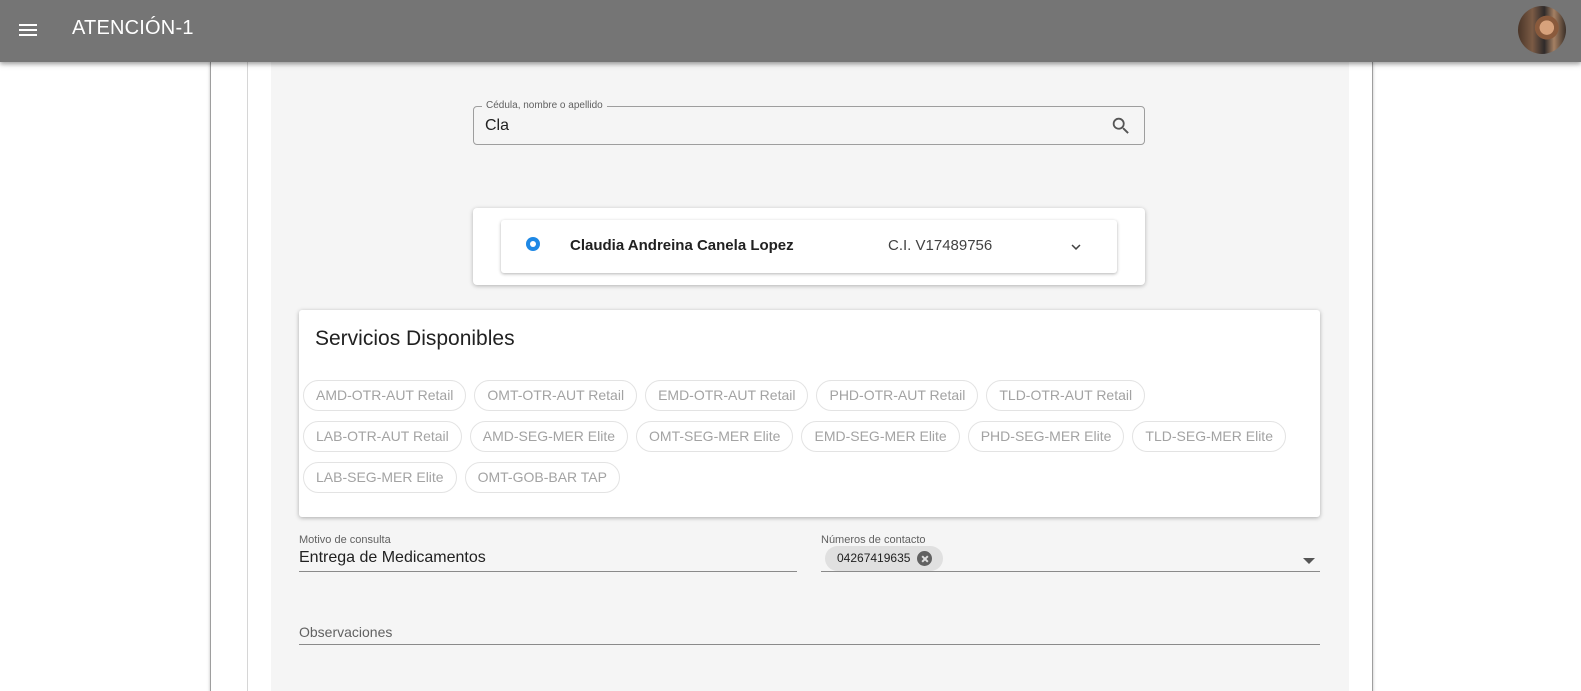  Describe the element at coordinates (873, 540) in the screenshot. I see `contact-label: Números de contacto` at that location.